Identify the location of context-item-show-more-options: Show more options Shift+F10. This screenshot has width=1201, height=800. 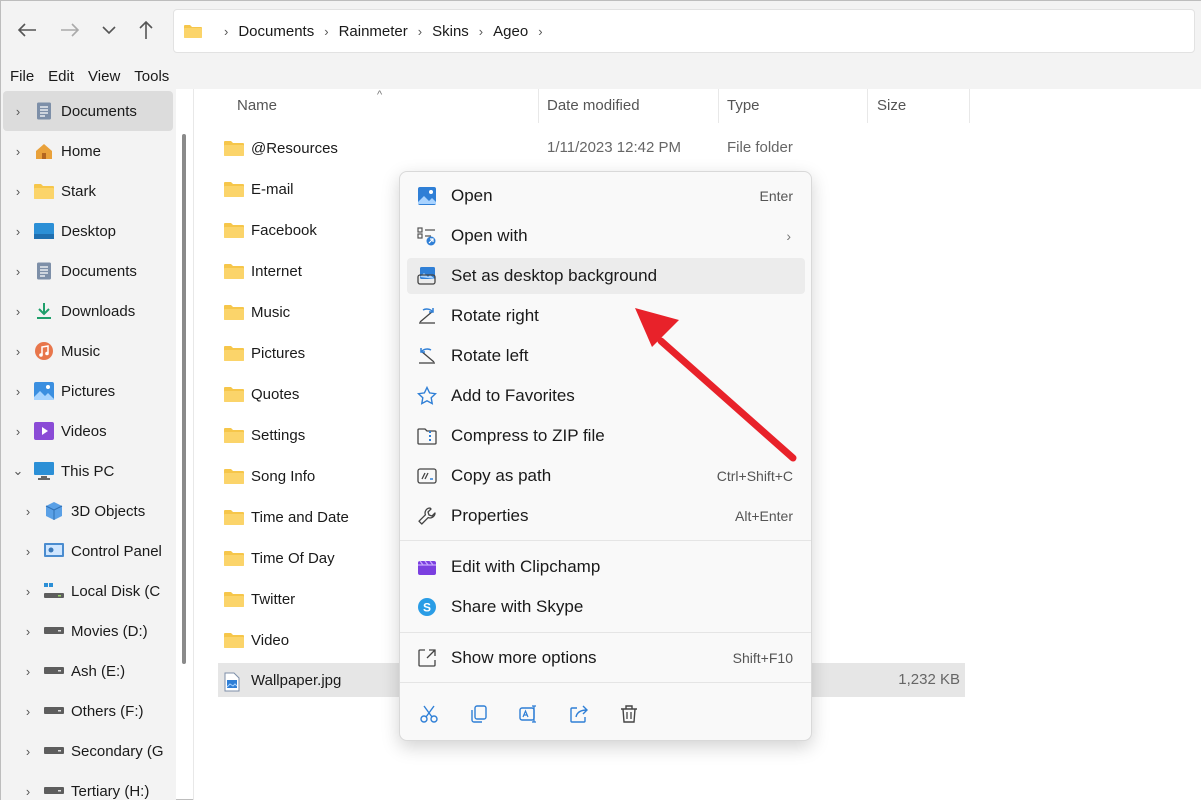
(606, 658).